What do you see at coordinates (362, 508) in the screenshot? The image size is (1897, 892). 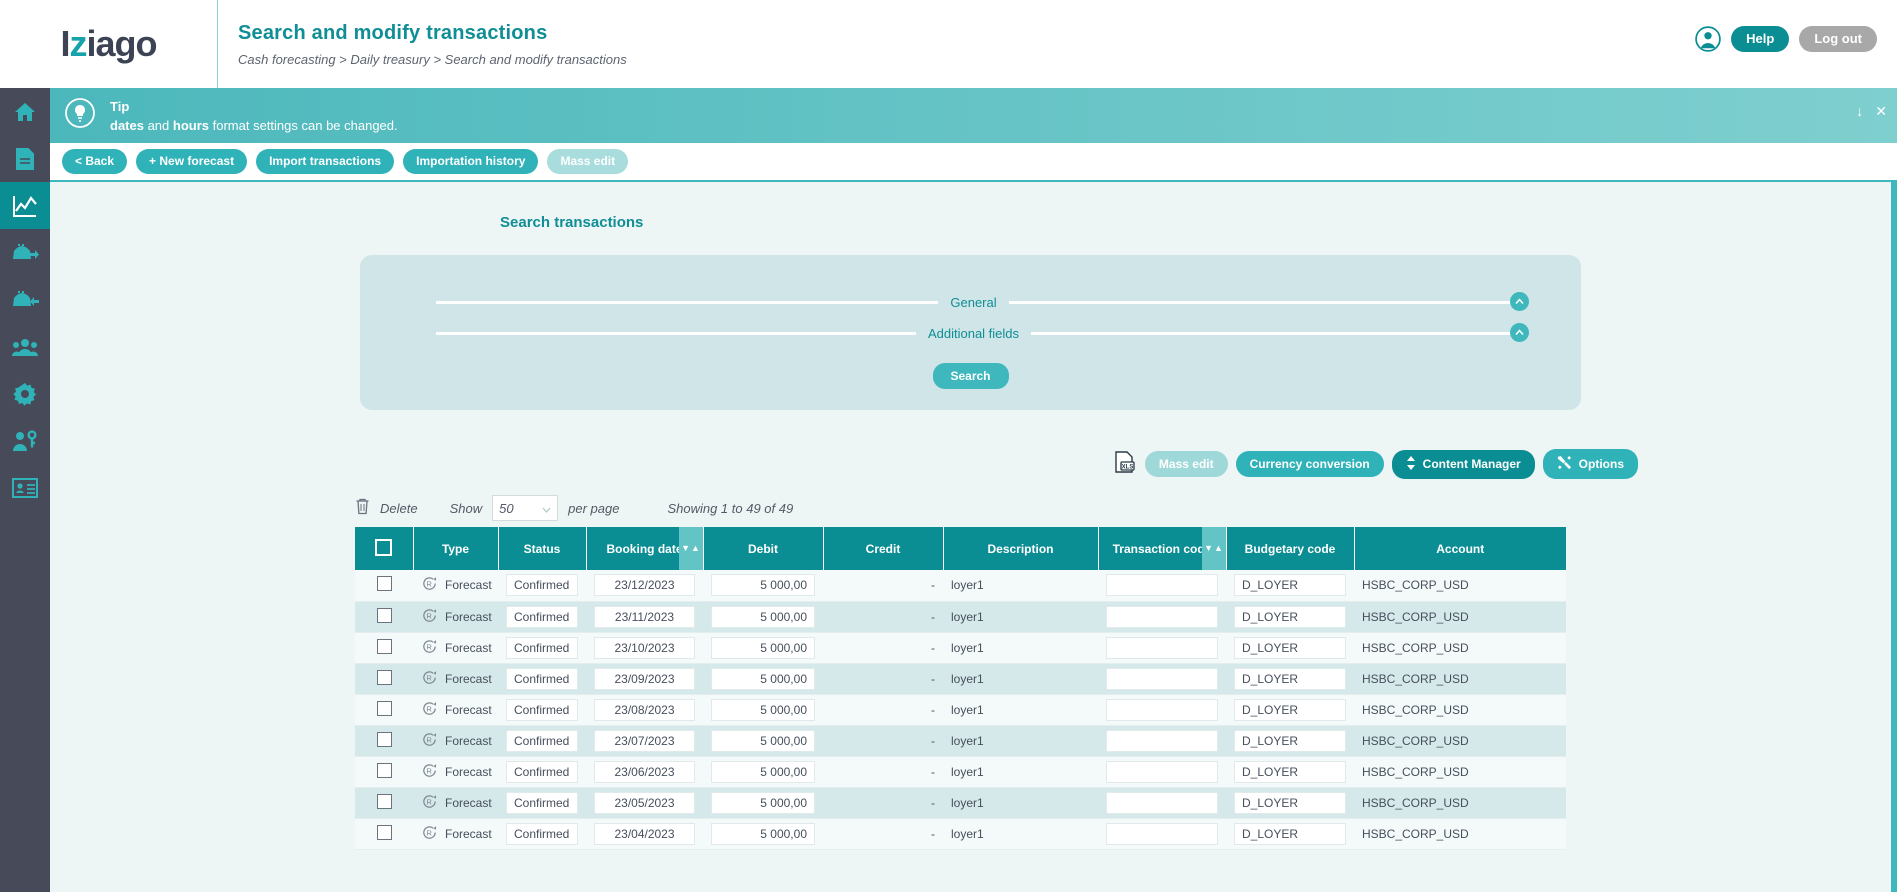 I see `trash-icon` at bounding box center [362, 508].